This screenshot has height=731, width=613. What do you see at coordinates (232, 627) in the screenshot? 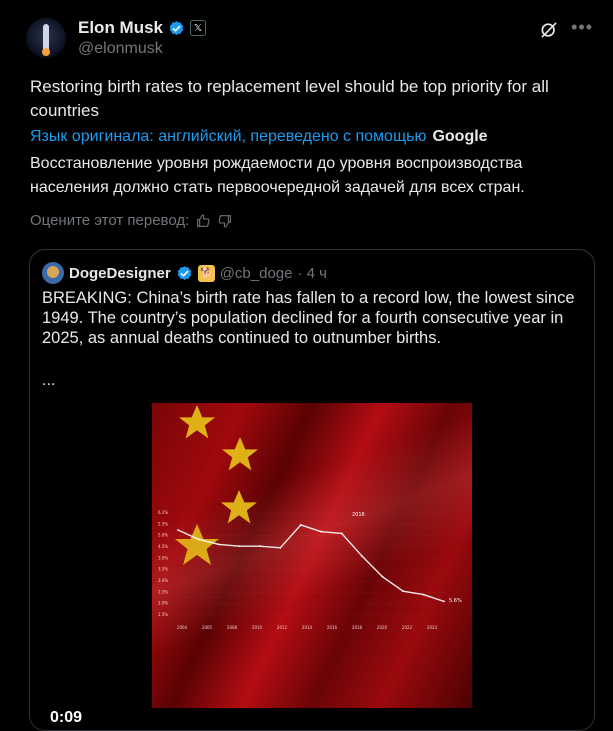
I see `chart-x-tick-label: 2008` at bounding box center [232, 627].